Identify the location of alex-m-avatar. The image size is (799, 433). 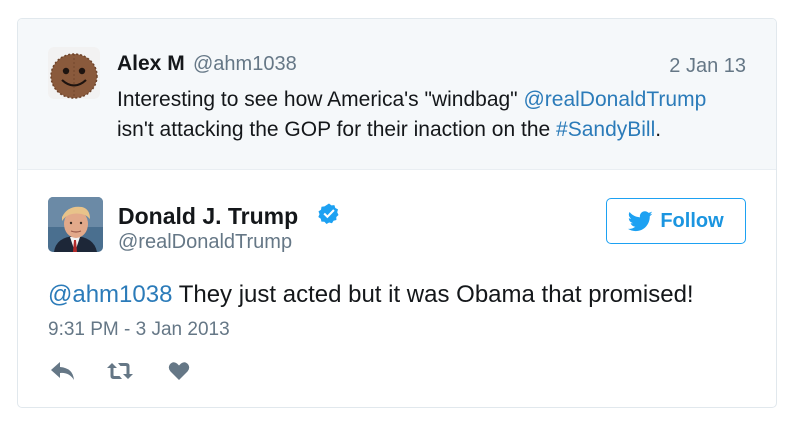
(74, 73).